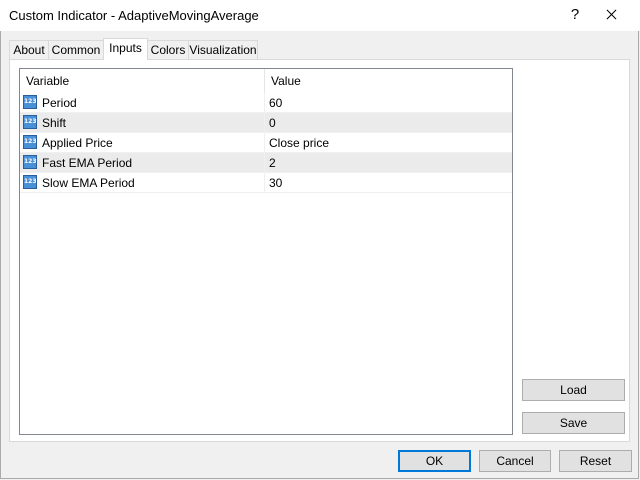 This screenshot has height=480, width=640. What do you see at coordinates (272, 123) in the screenshot?
I see `variable-value: 0` at bounding box center [272, 123].